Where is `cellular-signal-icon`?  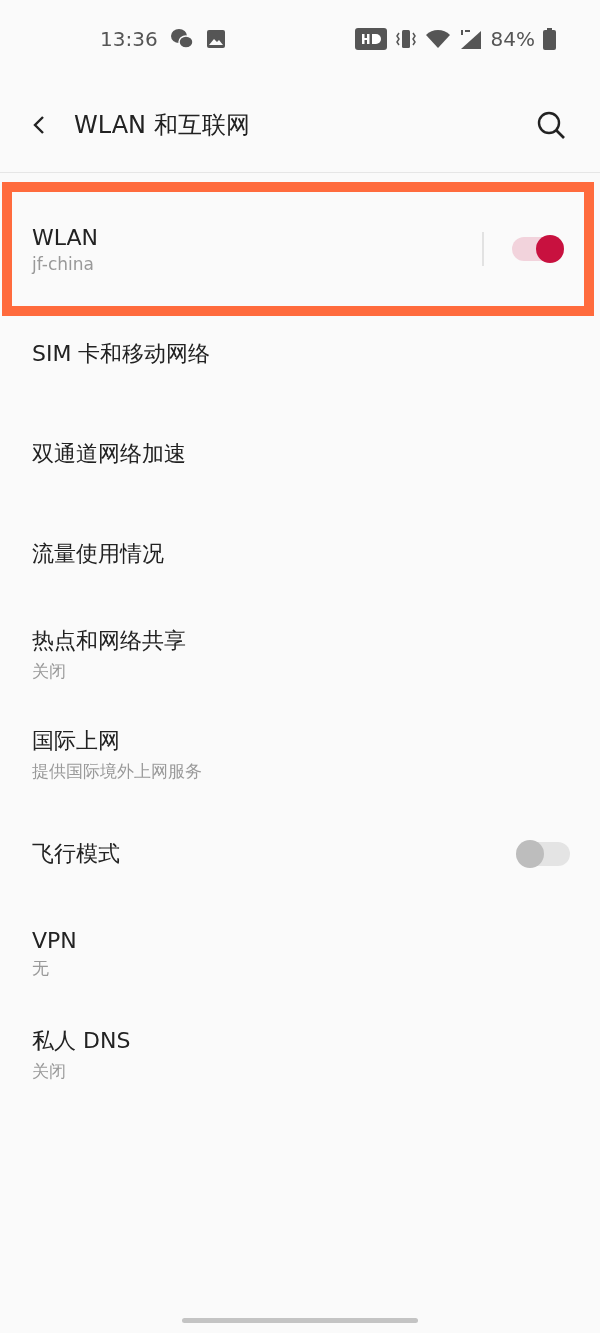
cellular-signal-icon is located at coordinates (470, 39).